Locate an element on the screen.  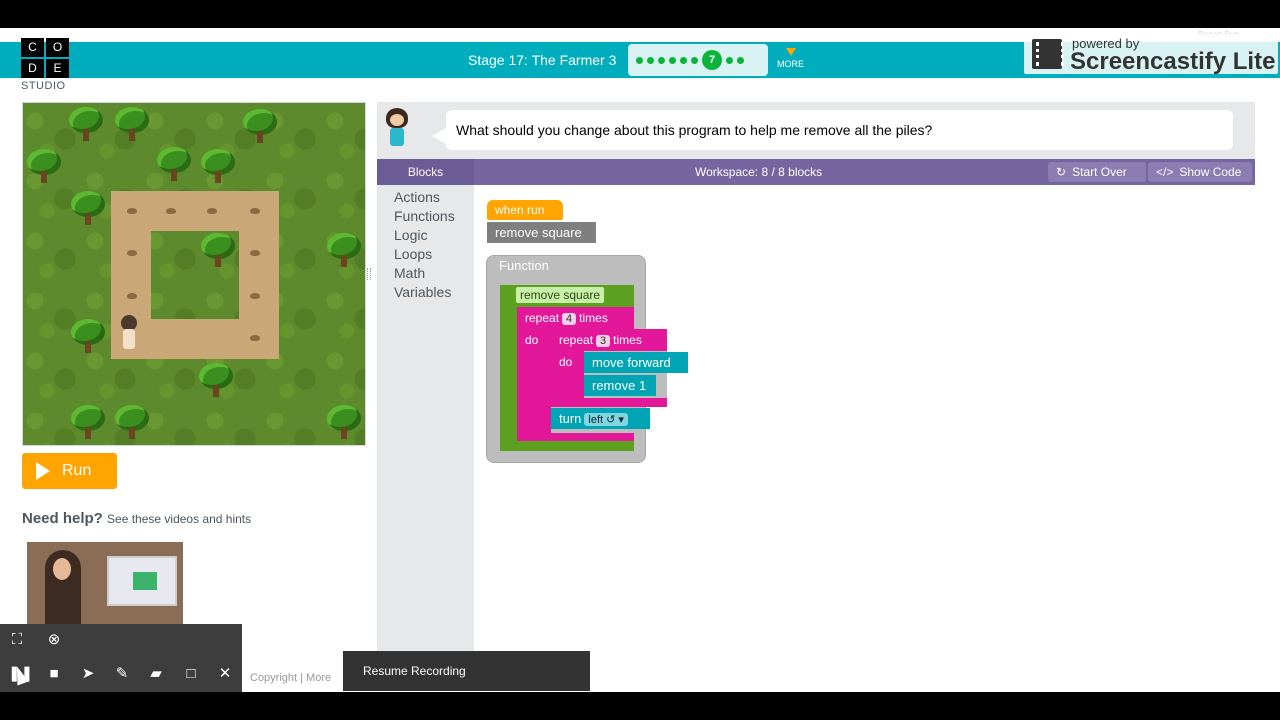
blocks-header: Blocks is located at coordinates (425, 172).